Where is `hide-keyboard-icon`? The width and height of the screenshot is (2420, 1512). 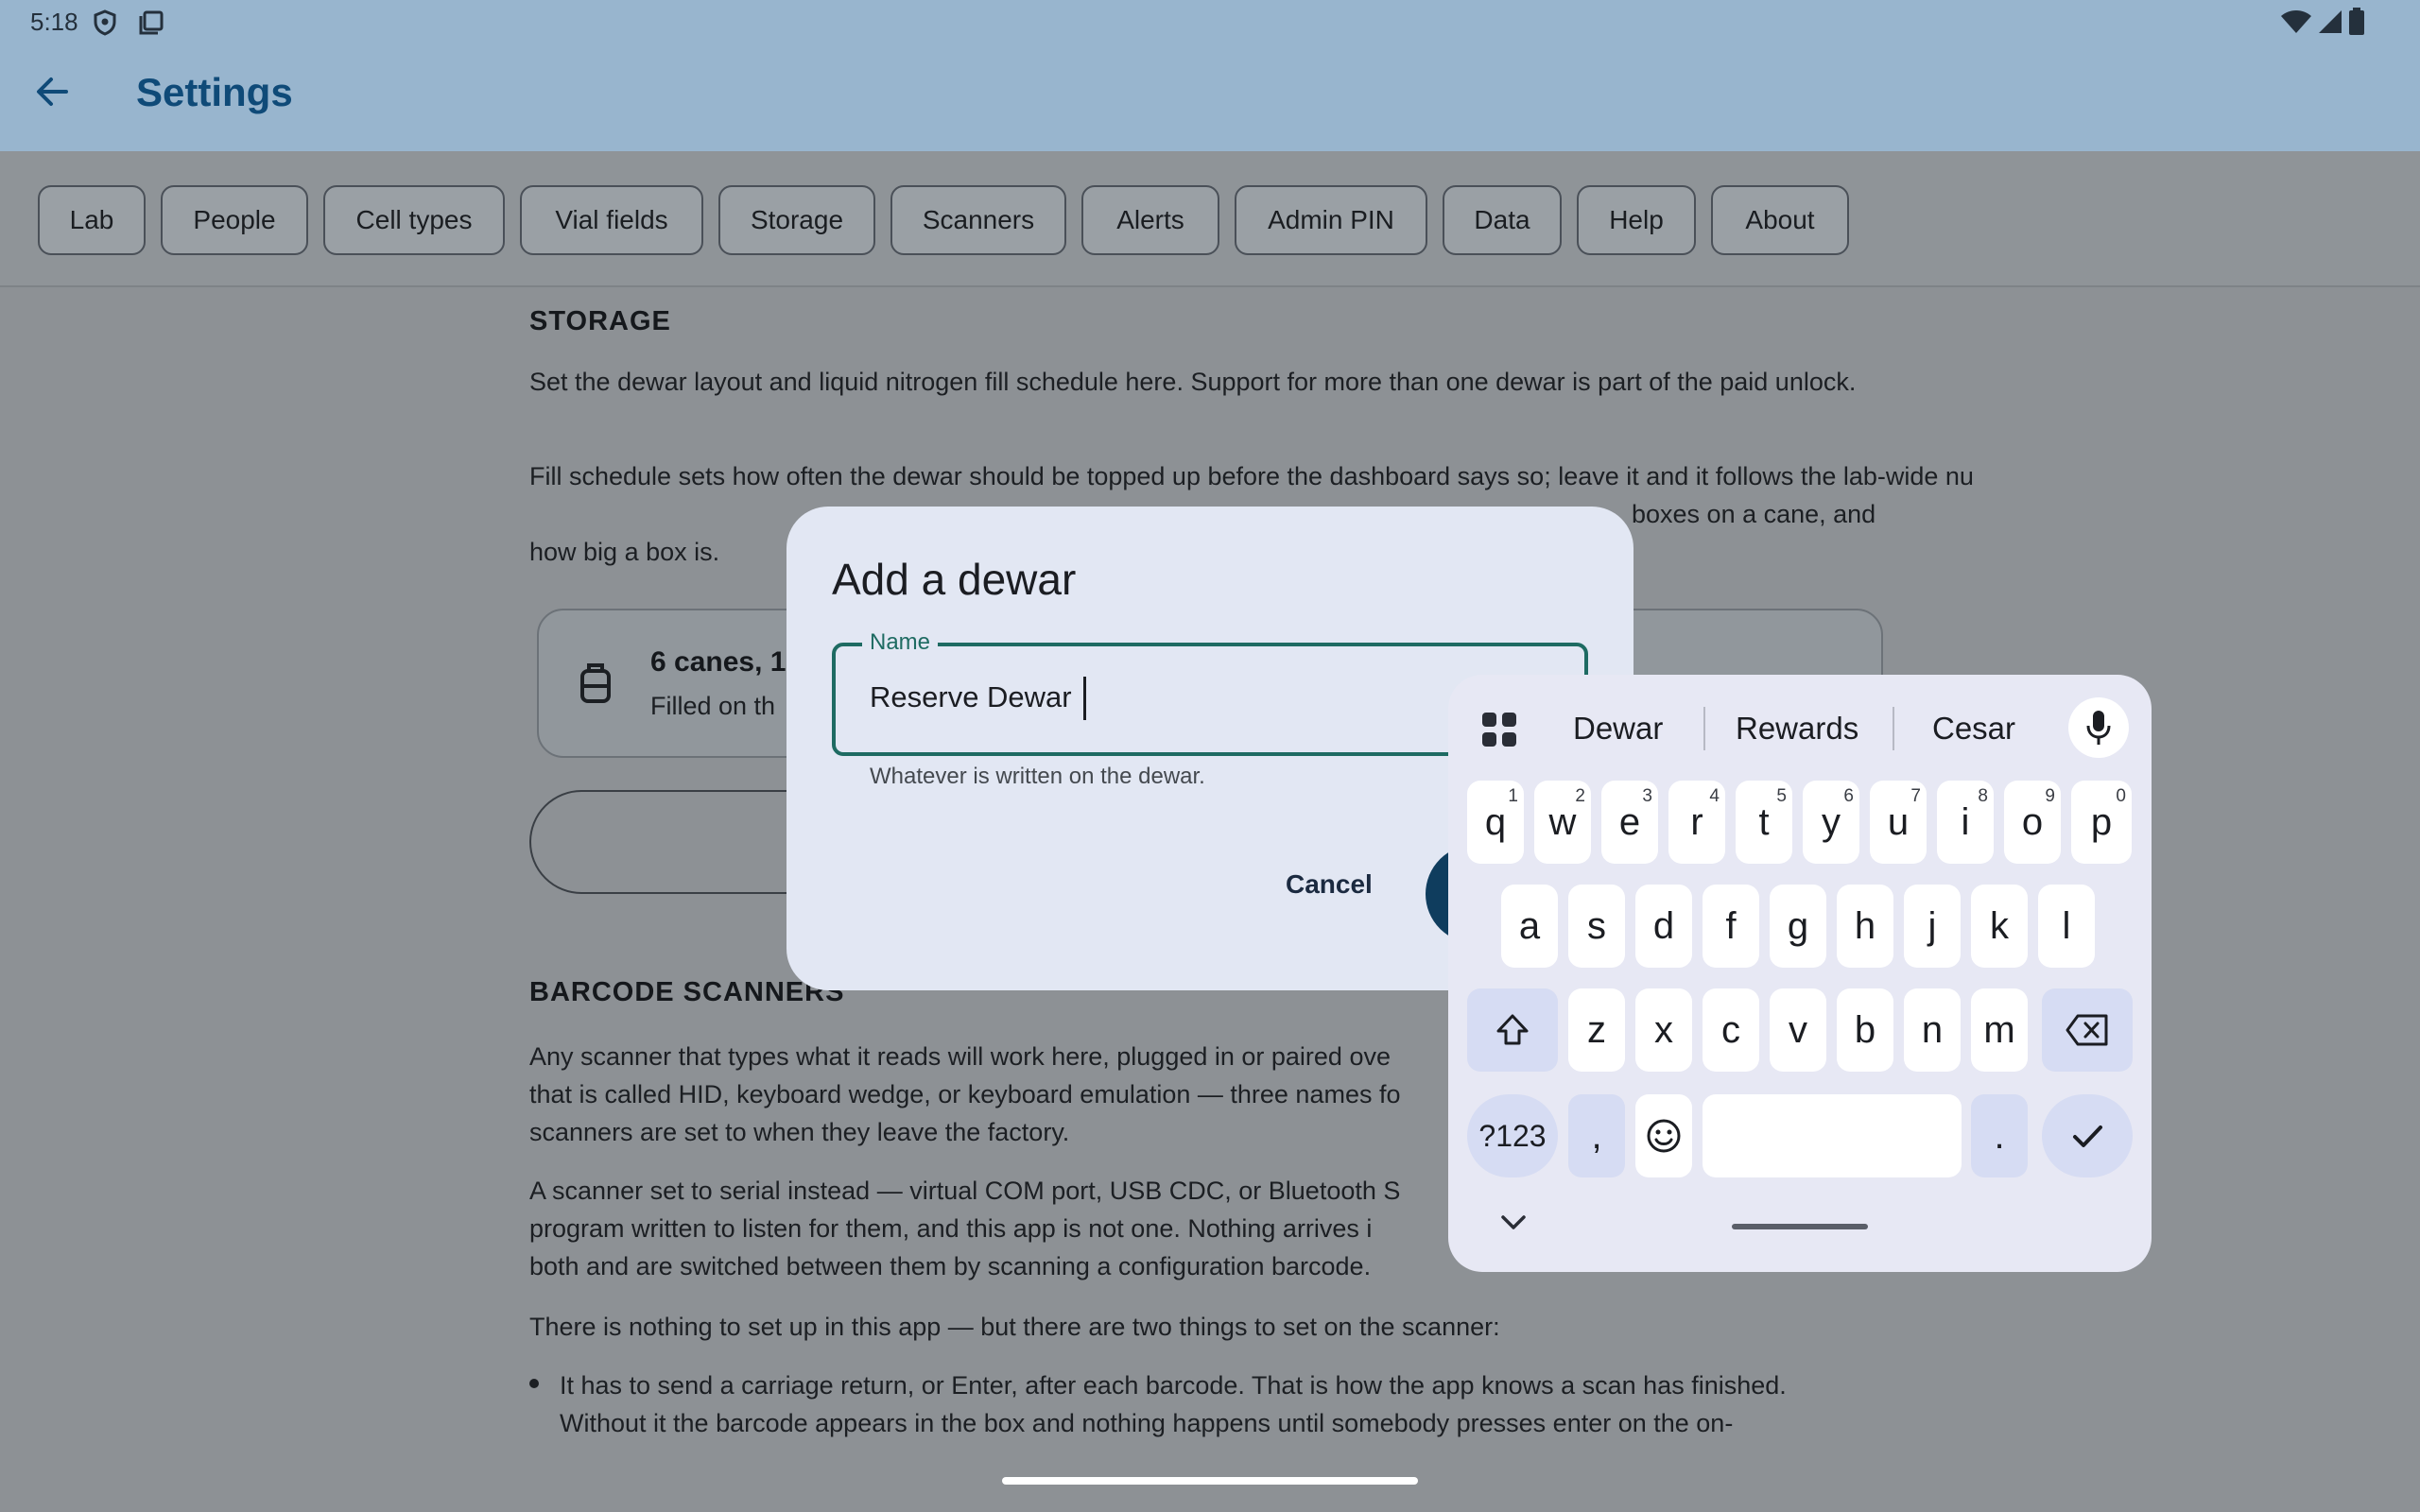
hide-keyboard-icon is located at coordinates (1513, 1222).